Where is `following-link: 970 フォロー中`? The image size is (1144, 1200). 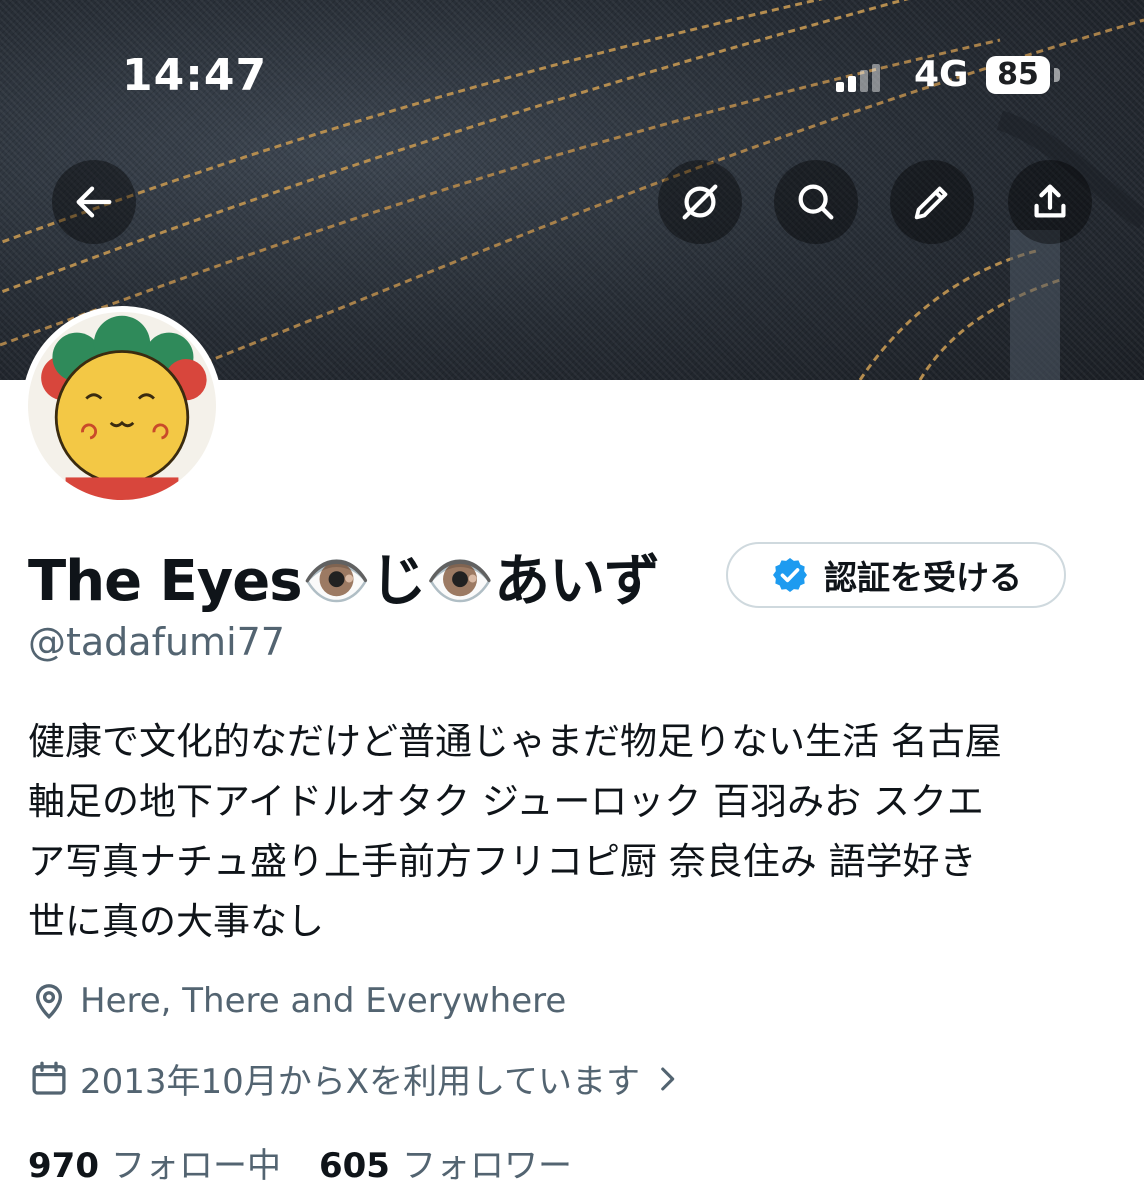 following-link: 970 フォロー中 is located at coordinates (154, 1162).